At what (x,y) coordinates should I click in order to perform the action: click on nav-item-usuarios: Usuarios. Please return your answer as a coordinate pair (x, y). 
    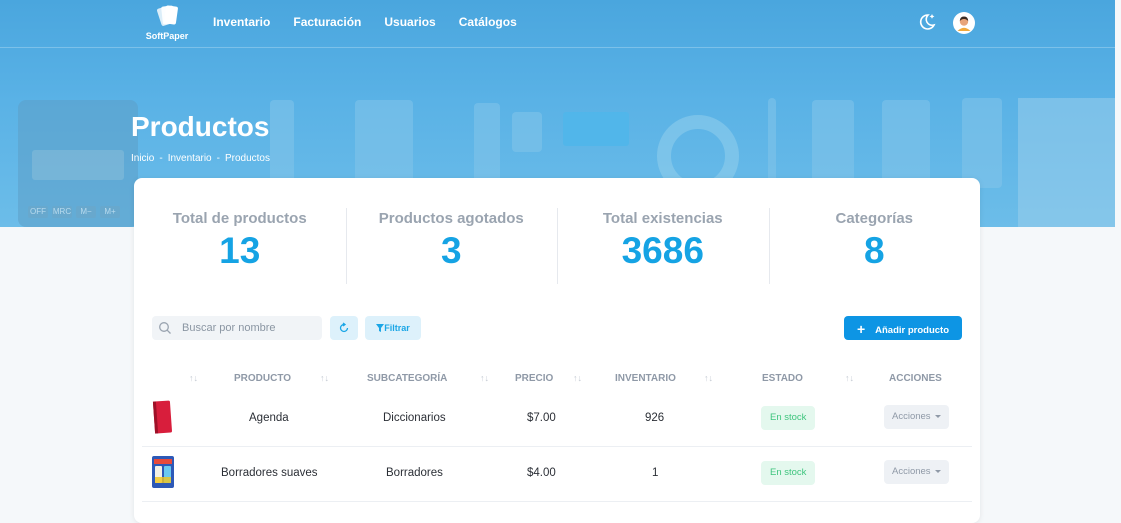
    Looking at the image, I should click on (409, 22).